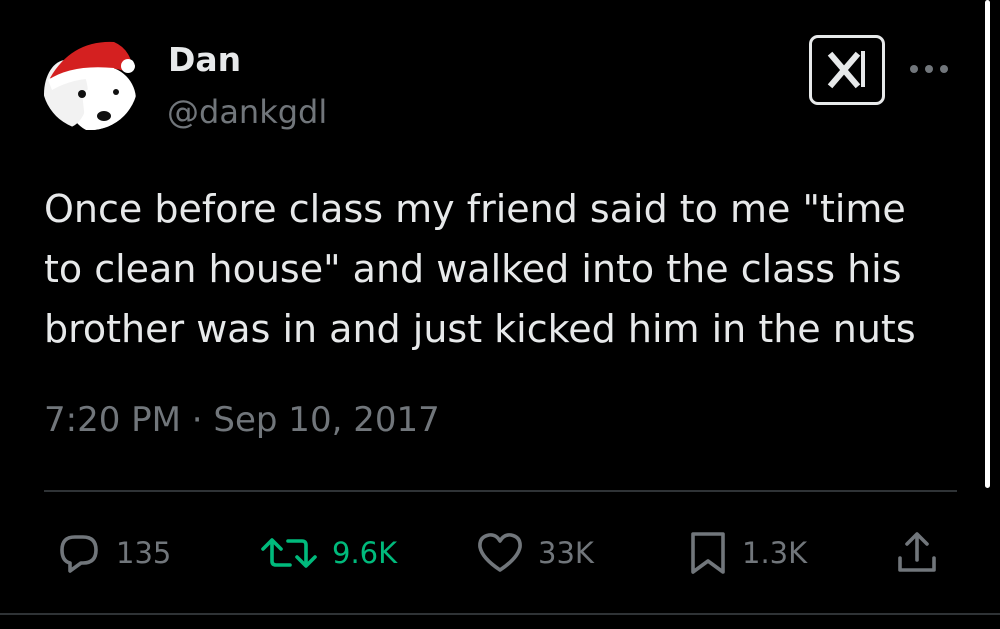 This screenshot has height=629, width=1000. I want to click on bookmark-button: 1.3K, so click(747, 553).